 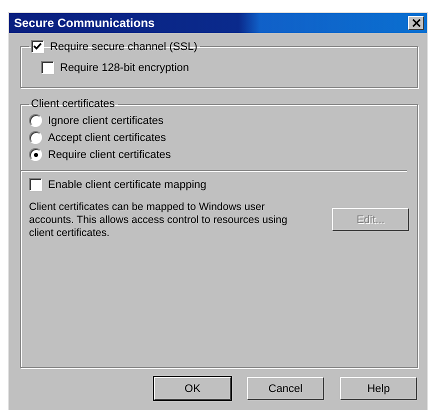 I want to click on description-text: Client certificates can be mapped to Windows user accounts. This allows access control to resources using client certificates., so click(x=158, y=220).